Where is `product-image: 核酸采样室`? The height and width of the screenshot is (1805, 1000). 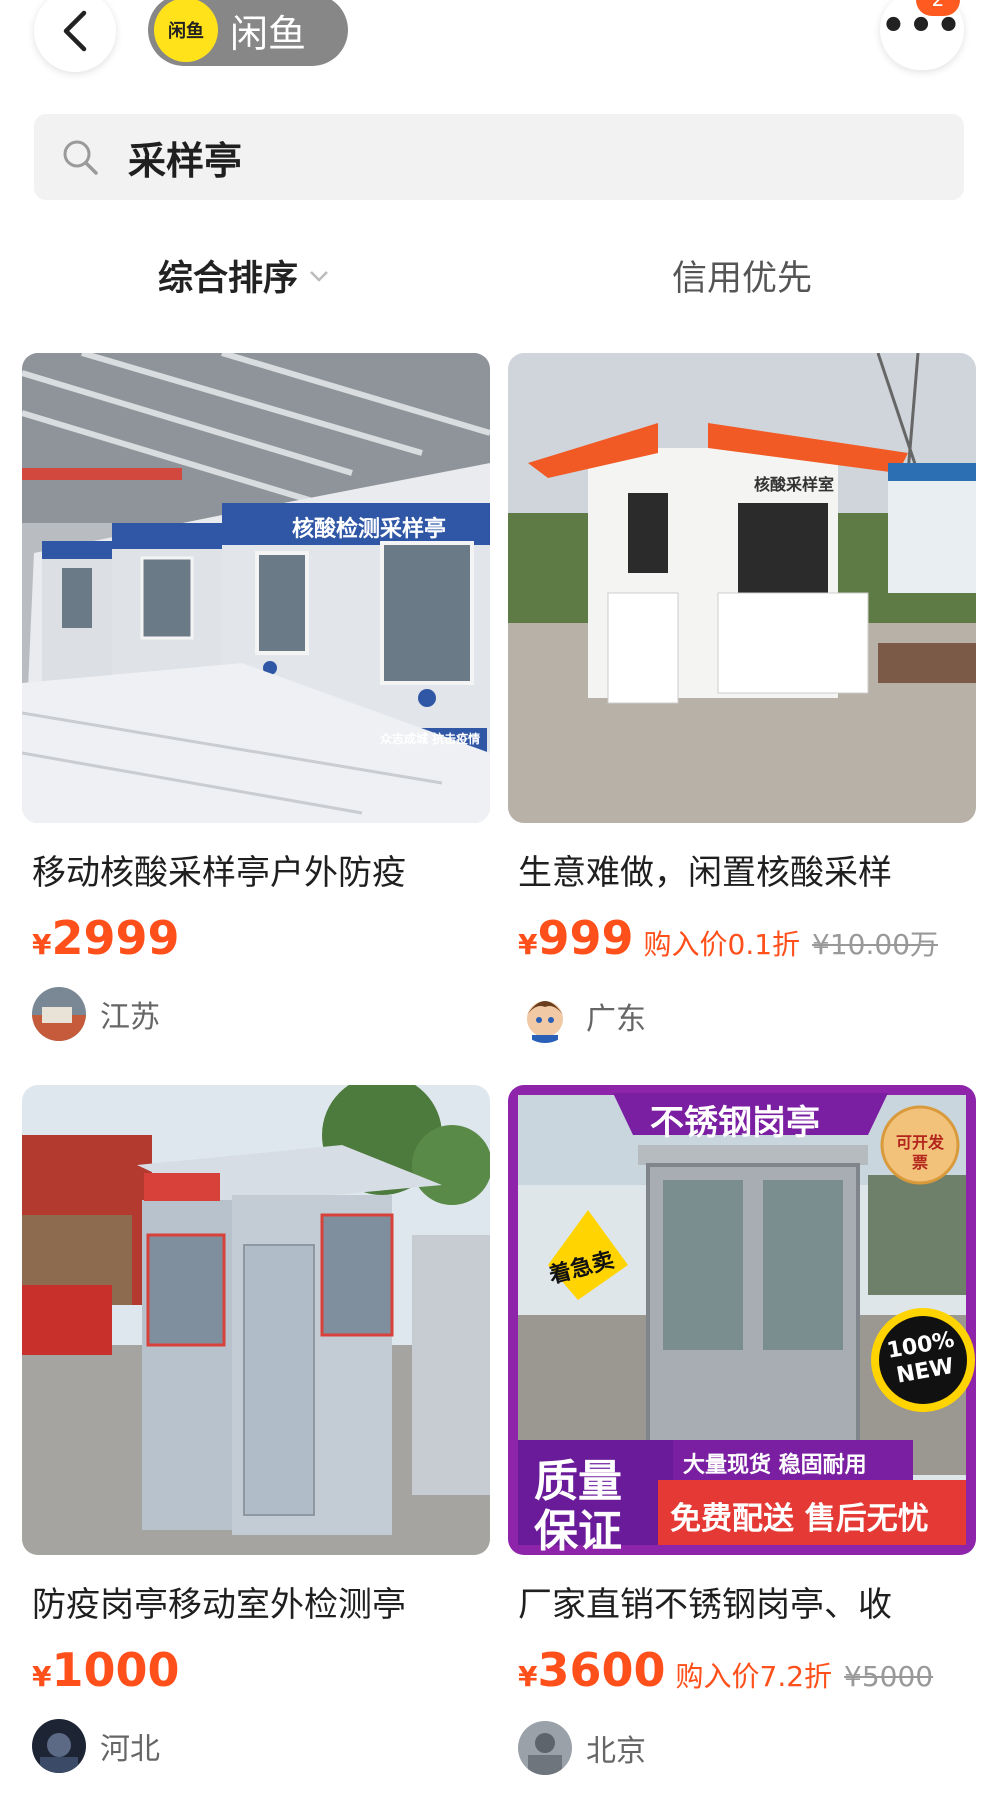
product-image: 核酸采样室 is located at coordinates (742, 588).